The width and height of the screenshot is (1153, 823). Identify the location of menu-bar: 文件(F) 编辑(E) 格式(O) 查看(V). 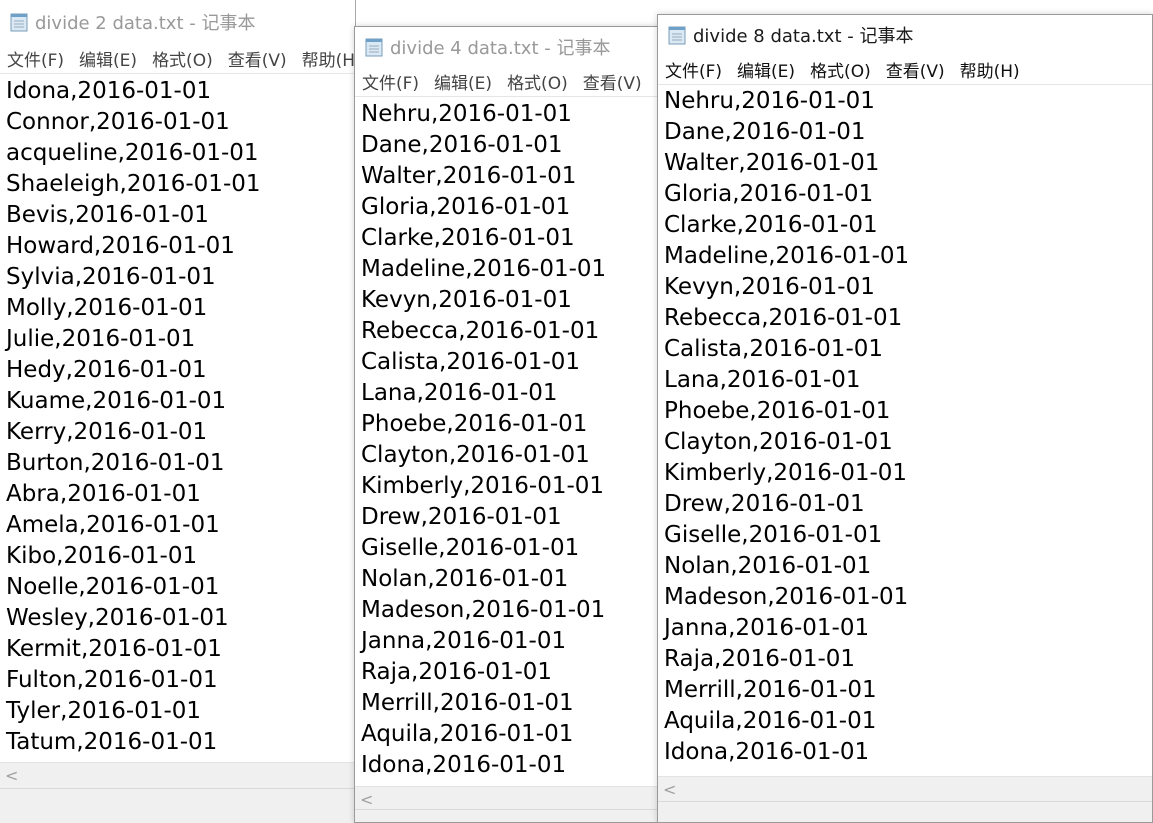
(507, 82).